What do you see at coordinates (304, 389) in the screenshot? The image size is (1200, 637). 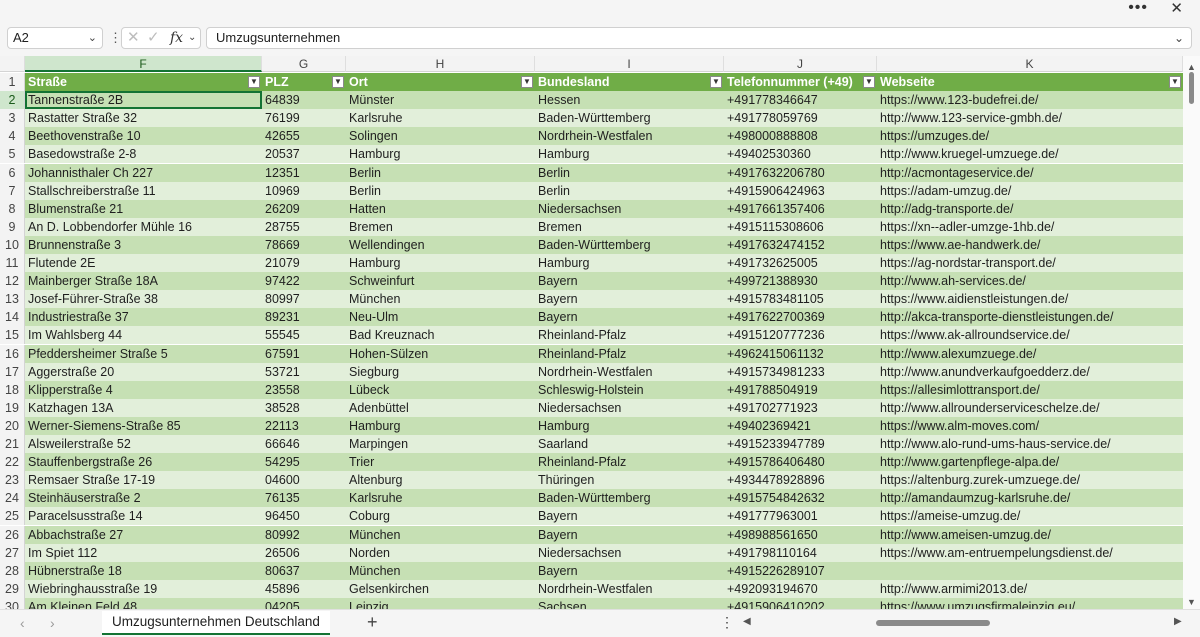 I see `cell-plz: 23558` at bounding box center [304, 389].